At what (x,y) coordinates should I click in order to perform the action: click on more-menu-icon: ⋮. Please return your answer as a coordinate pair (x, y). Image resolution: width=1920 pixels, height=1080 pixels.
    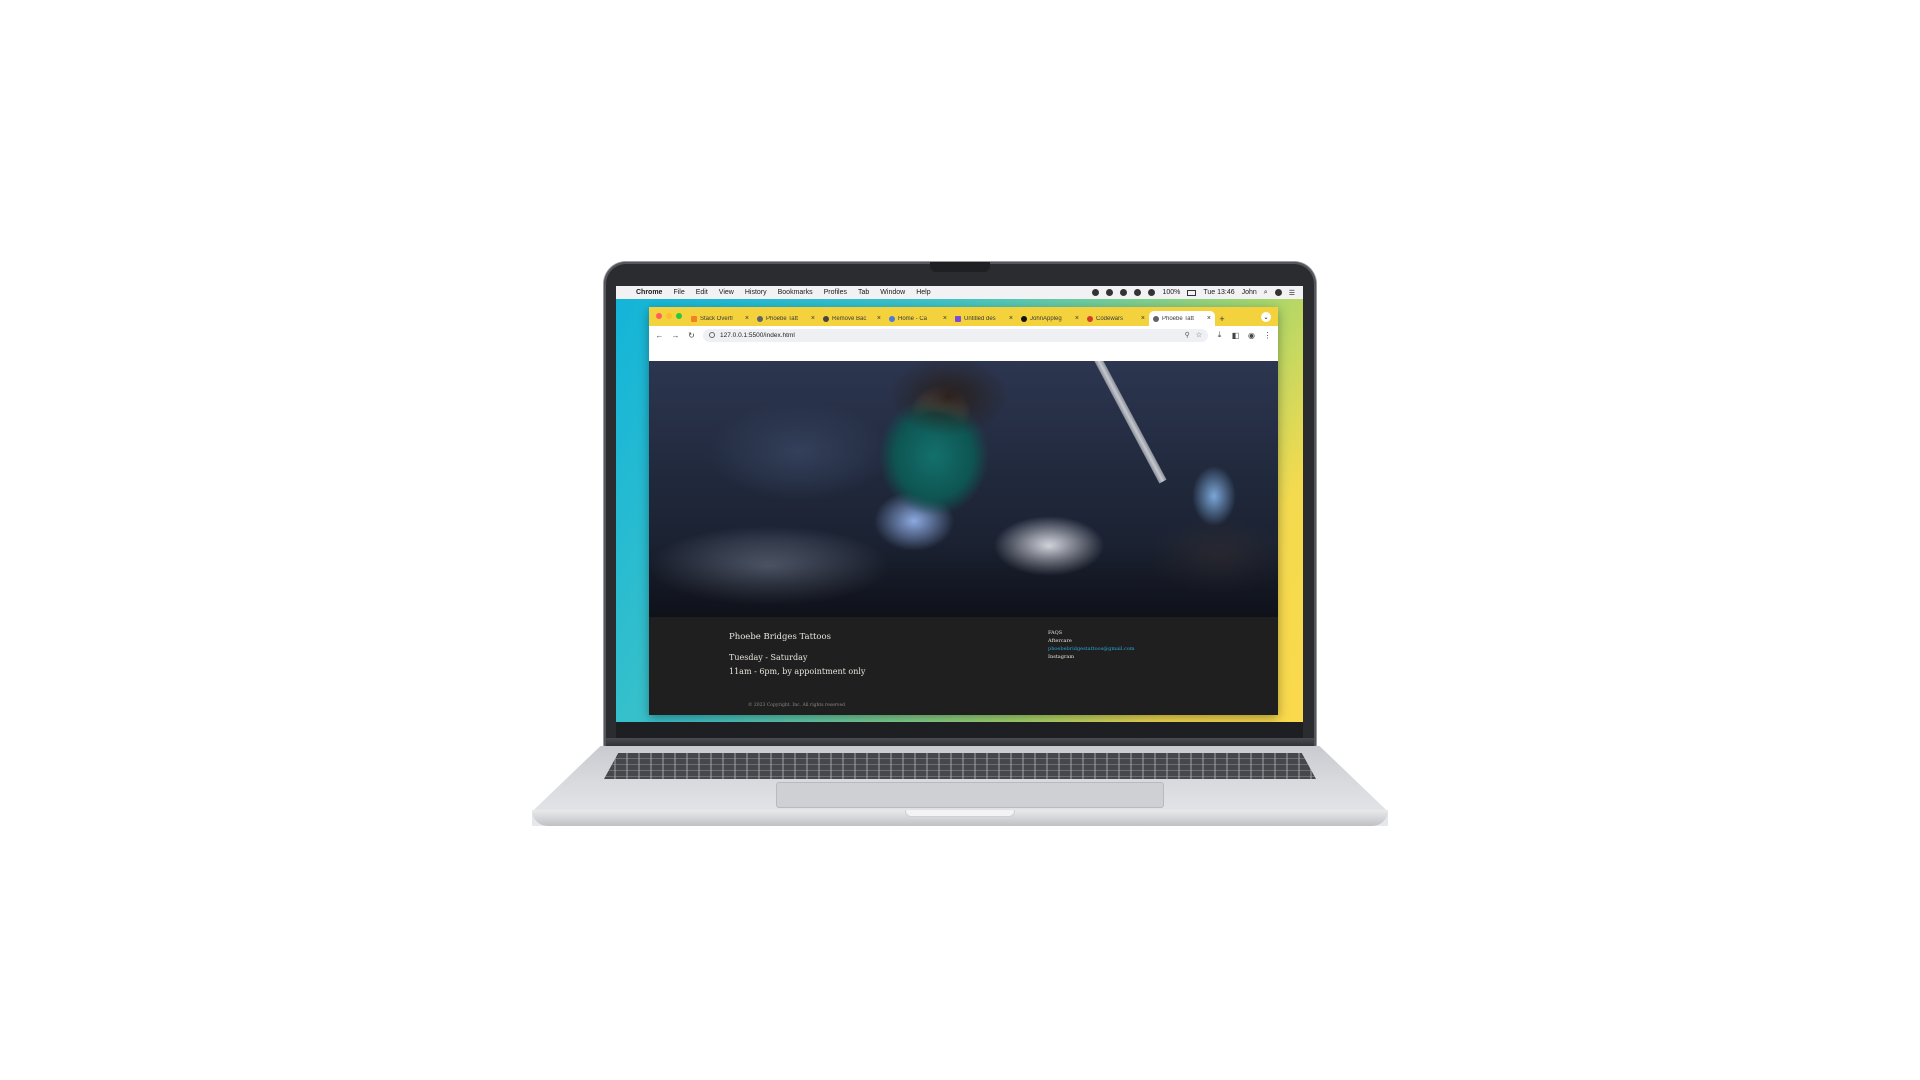
    Looking at the image, I should click on (1267, 335).